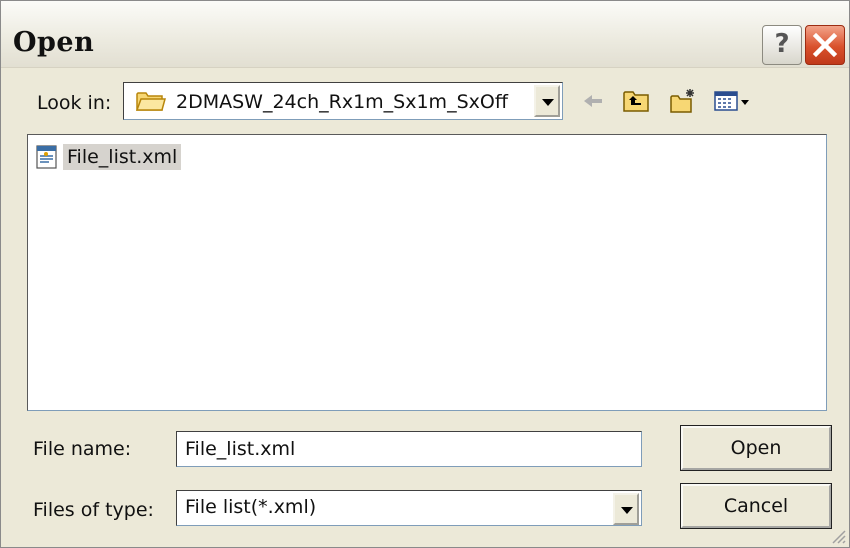 The width and height of the screenshot is (850, 548). What do you see at coordinates (425, 34) in the screenshot?
I see `title-bar: Open ?` at bounding box center [425, 34].